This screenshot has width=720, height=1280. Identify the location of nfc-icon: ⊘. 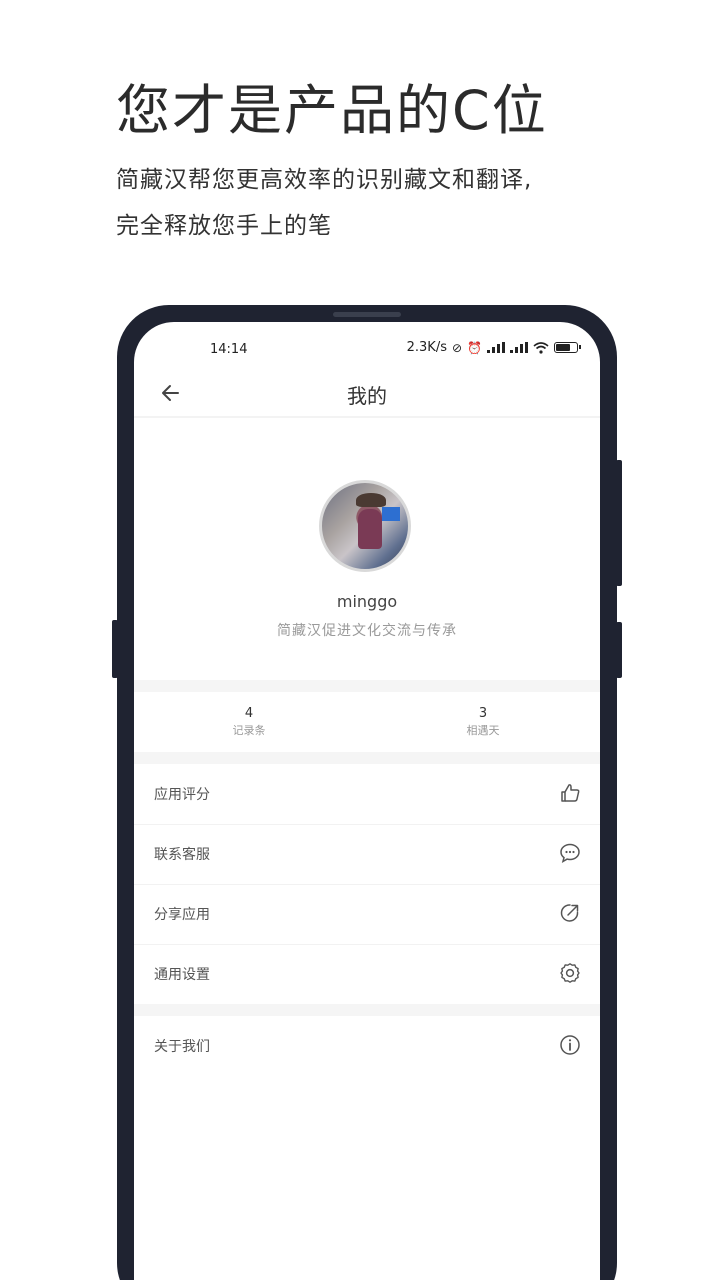
(457, 347).